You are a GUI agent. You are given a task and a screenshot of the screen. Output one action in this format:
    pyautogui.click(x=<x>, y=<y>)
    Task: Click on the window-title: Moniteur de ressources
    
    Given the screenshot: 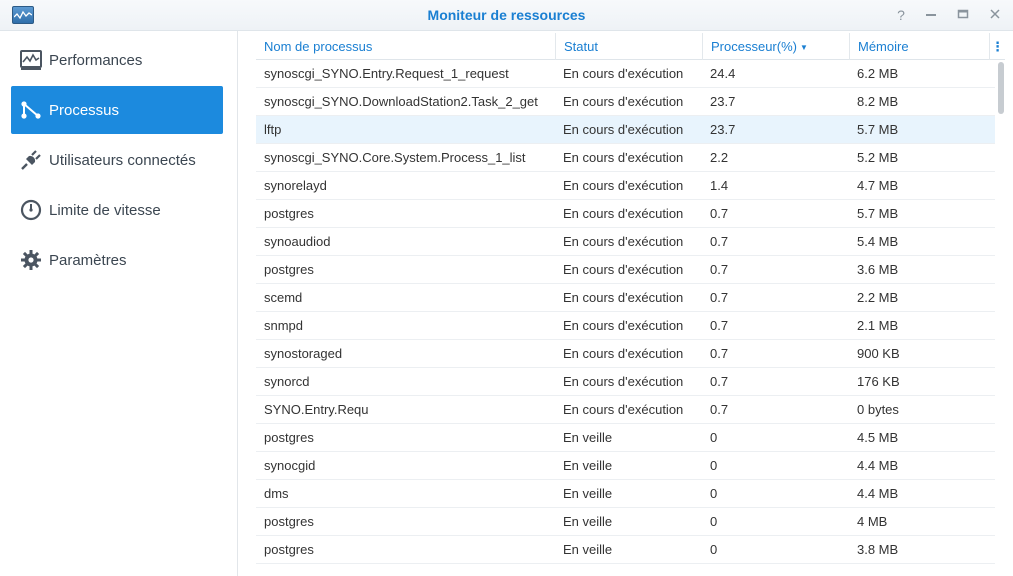 What is the action you would take?
    pyautogui.click(x=506, y=15)
    